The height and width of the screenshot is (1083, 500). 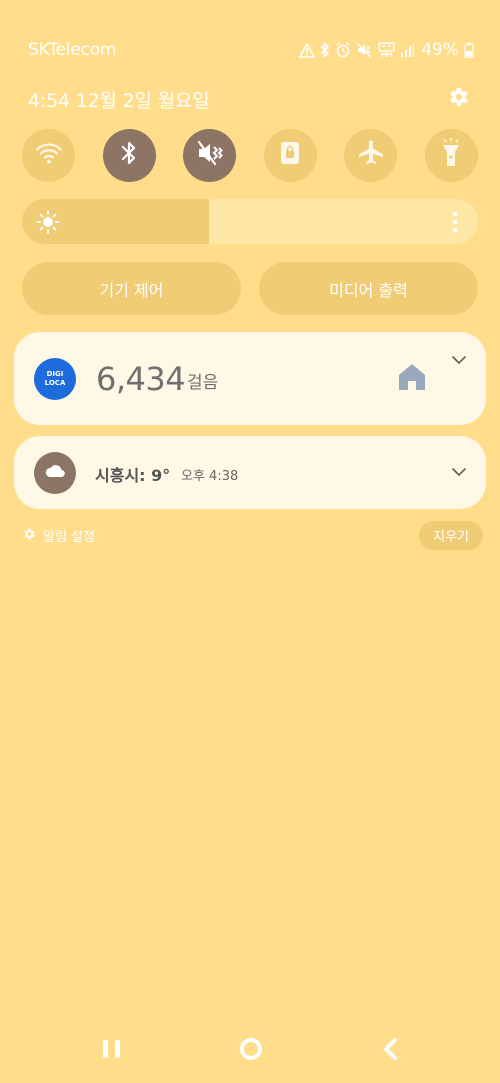 I want to click on sound-mode-toggle, so click(x=210, y=155).